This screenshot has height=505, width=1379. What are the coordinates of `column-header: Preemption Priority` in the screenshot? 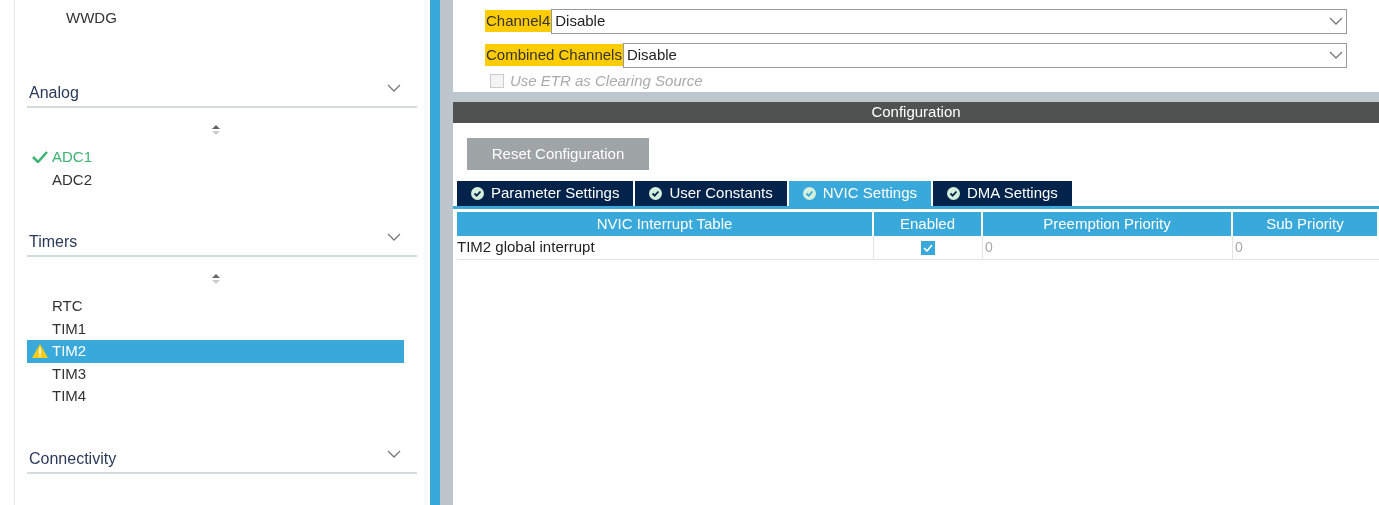 It's located at (1108, 224).